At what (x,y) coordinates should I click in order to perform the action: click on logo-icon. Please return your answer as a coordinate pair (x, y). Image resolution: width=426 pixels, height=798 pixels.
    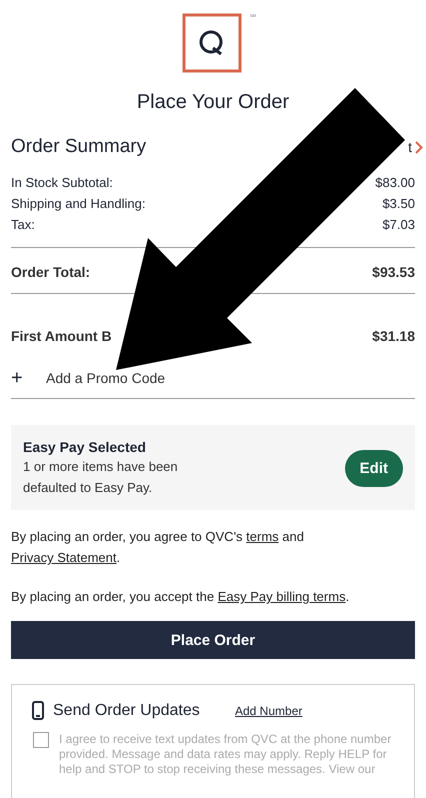
    Looking at the image, I should click on (213, 44).